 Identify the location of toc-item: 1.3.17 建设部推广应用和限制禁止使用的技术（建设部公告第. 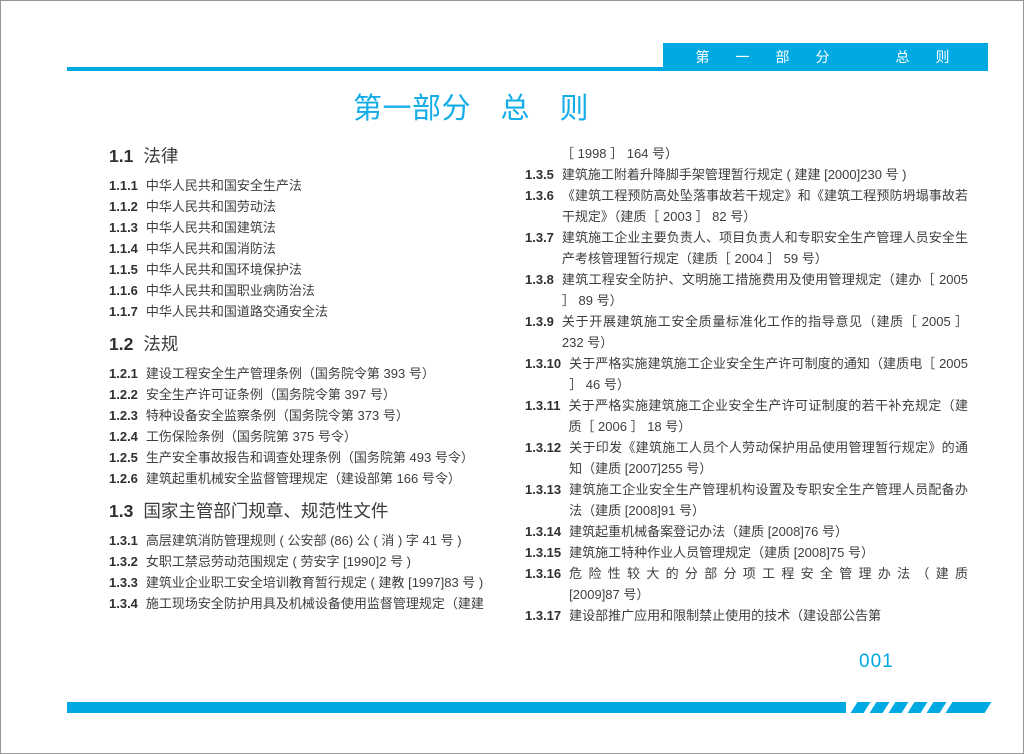
(746, 615).